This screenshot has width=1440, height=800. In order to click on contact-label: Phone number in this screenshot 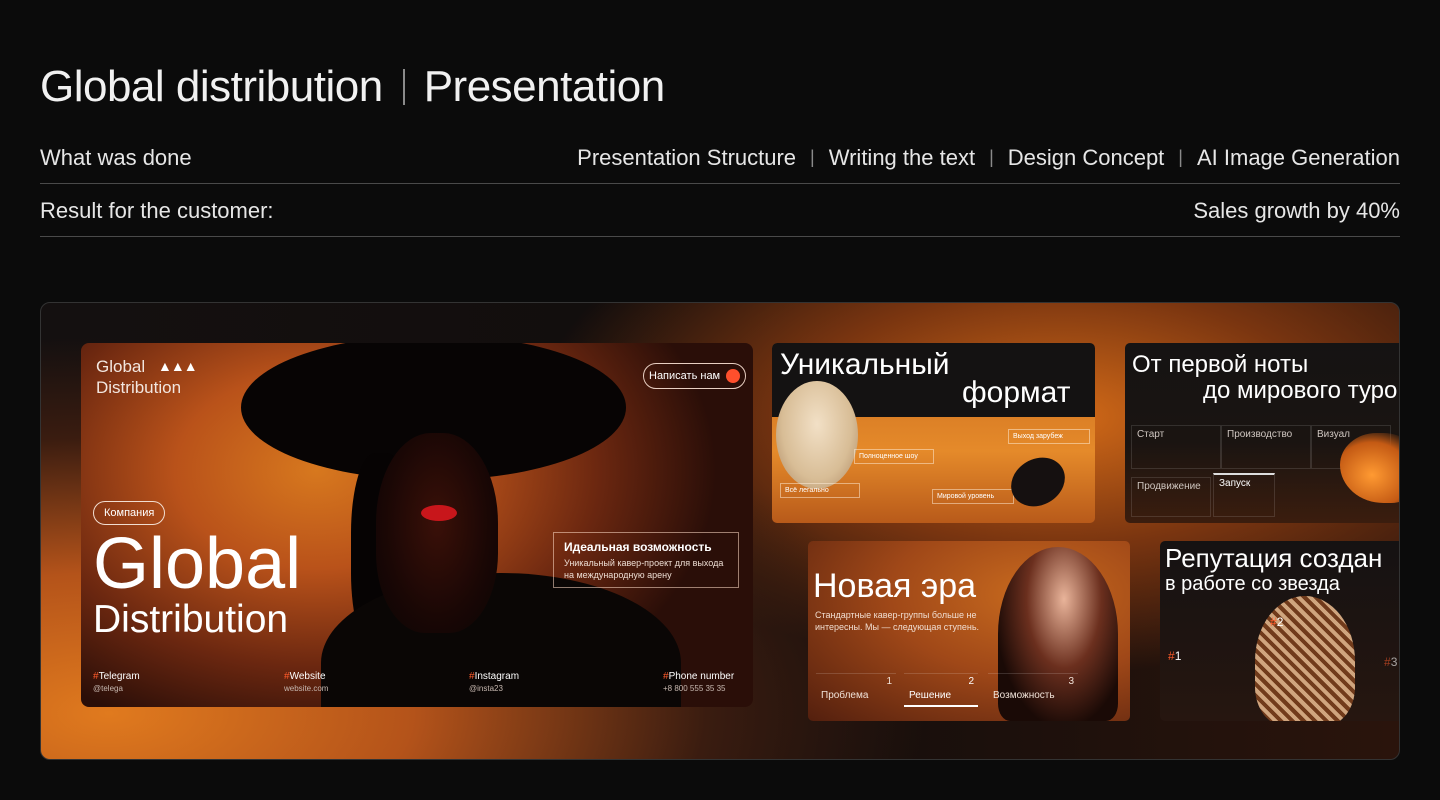, I will do `click(701, 676)`.